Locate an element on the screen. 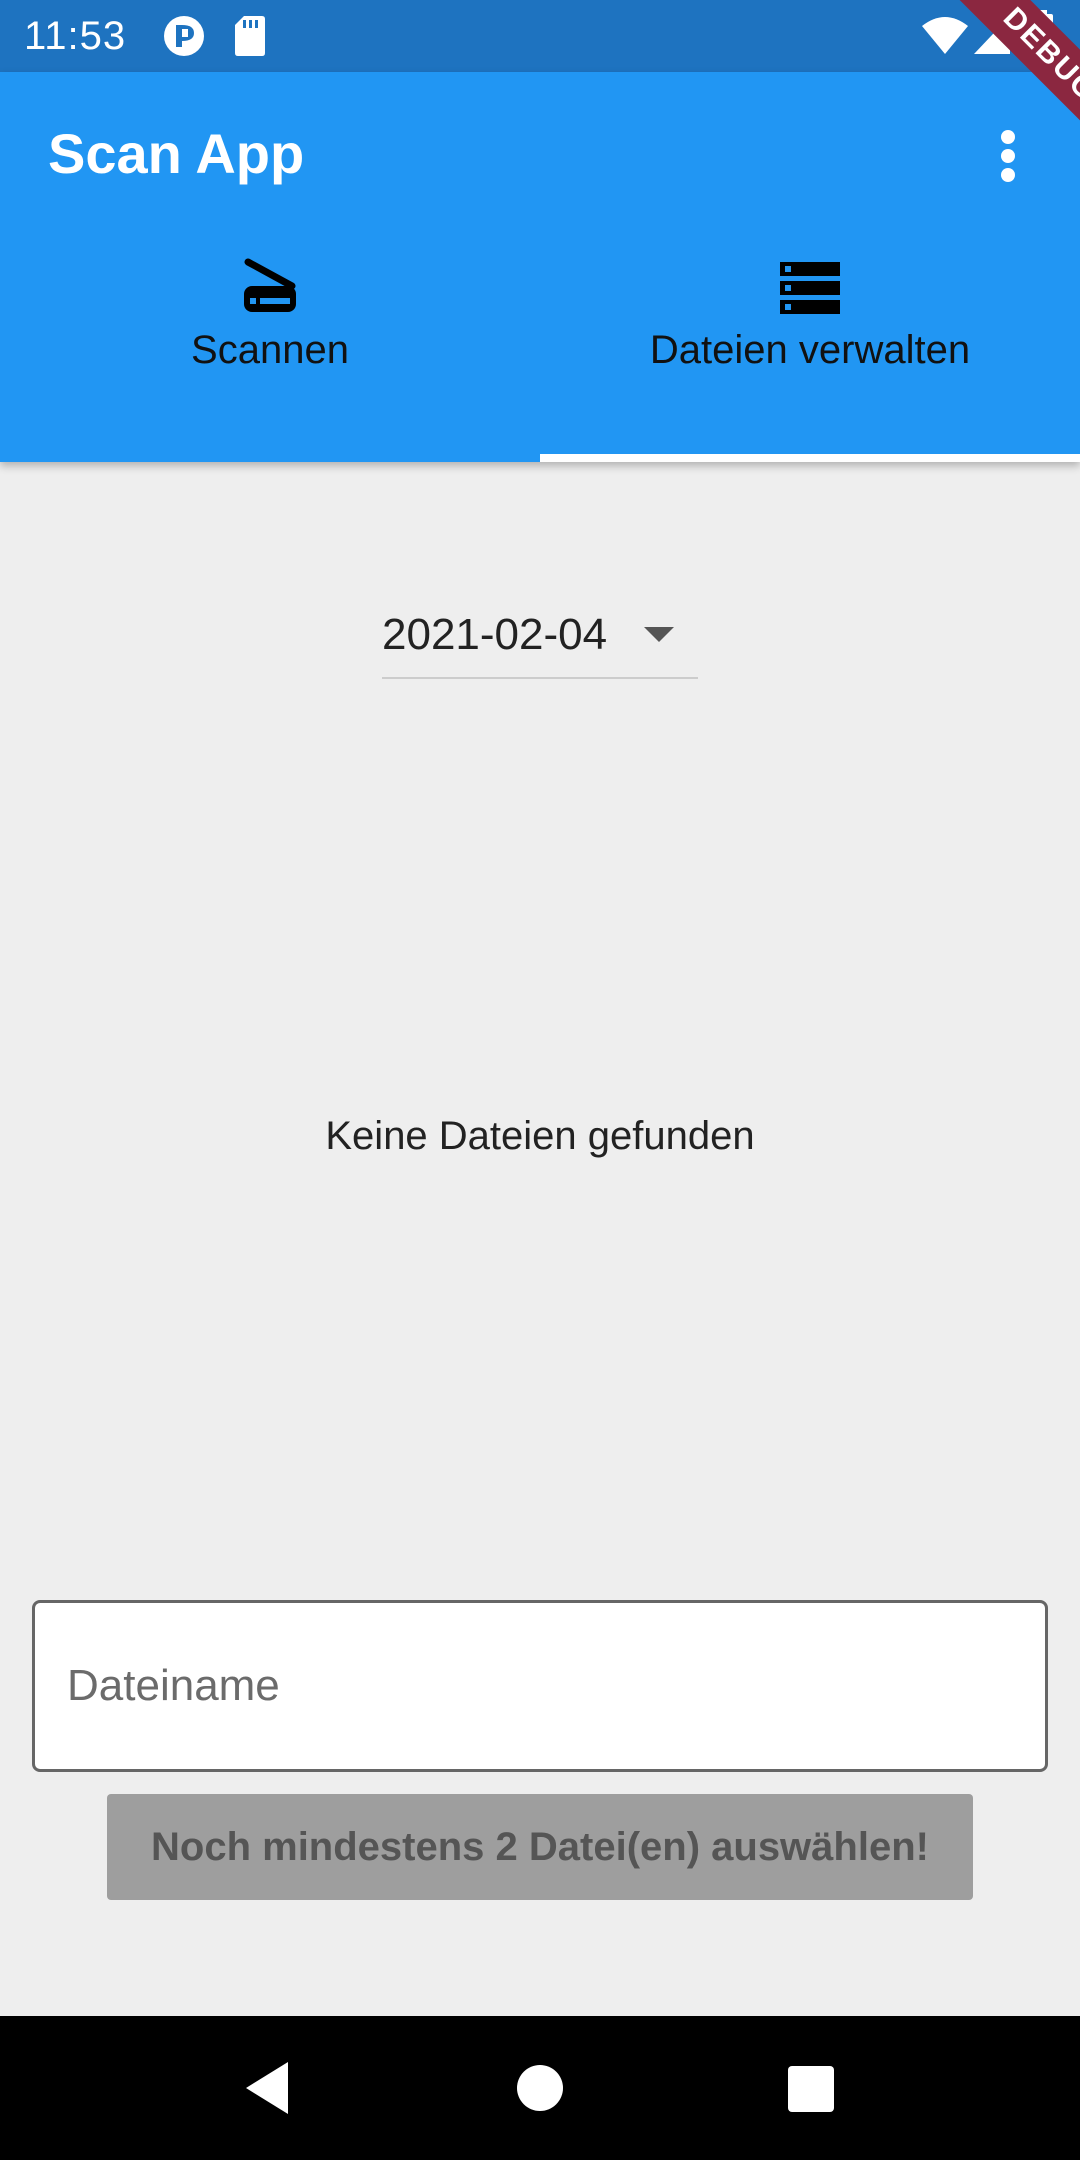 Image resolution: width=1080 pixels, height=2160 pixels. app-title: Scan App is located at coordinates (176, 153).